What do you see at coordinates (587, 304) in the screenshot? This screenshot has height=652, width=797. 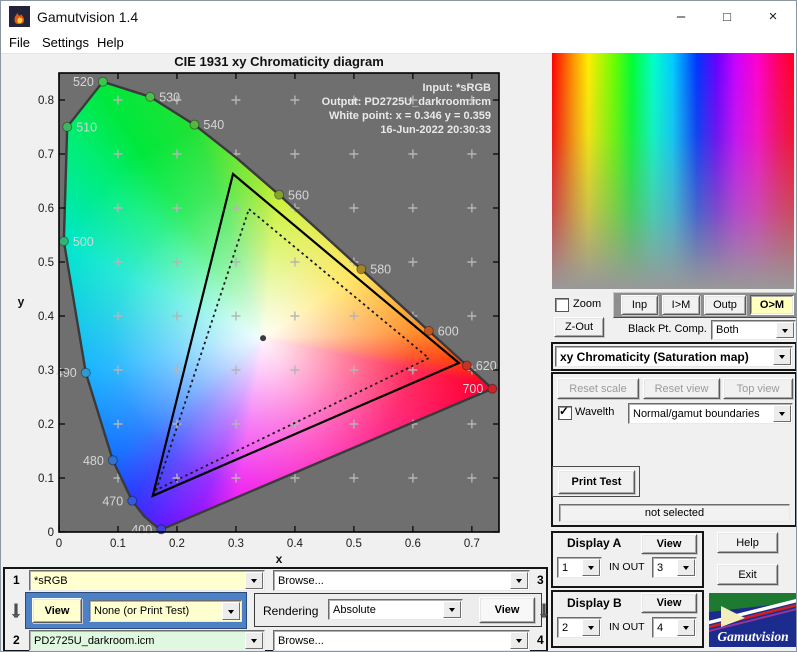 I see `zoom-label: Zoom` at bounding box center [587, 304].